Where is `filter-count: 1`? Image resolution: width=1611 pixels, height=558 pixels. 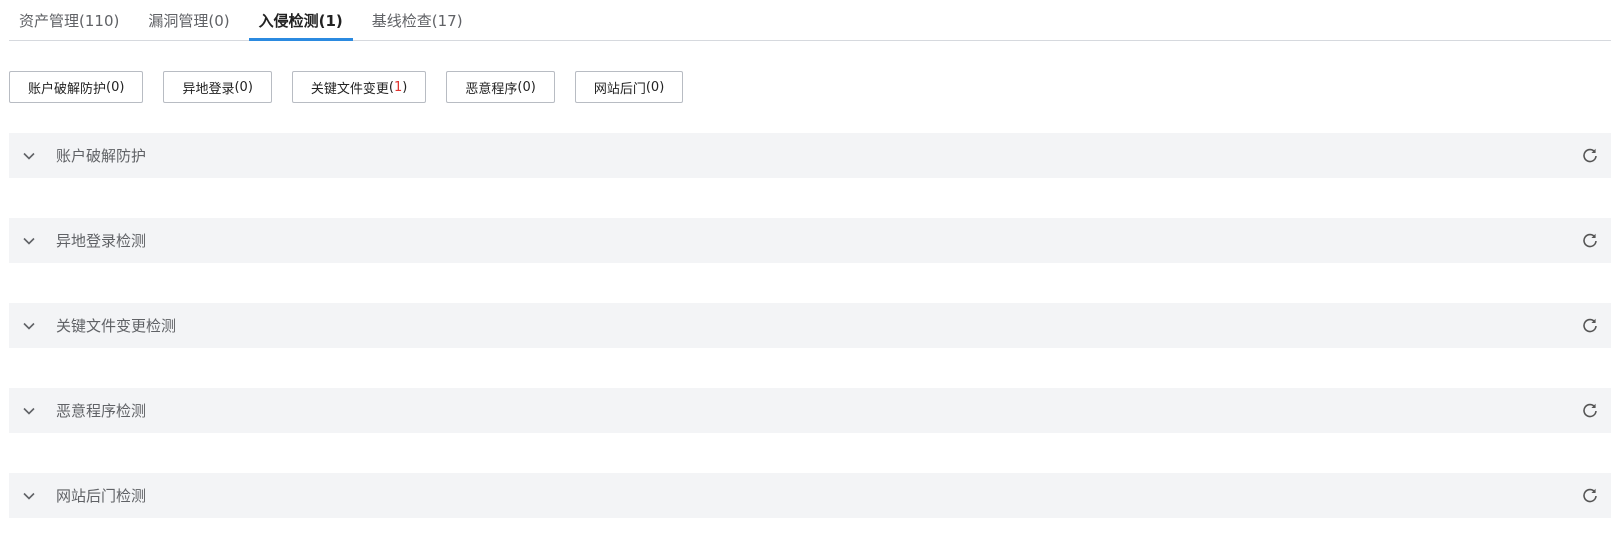 filter-count: 1 is located at coordinates (398, 87).